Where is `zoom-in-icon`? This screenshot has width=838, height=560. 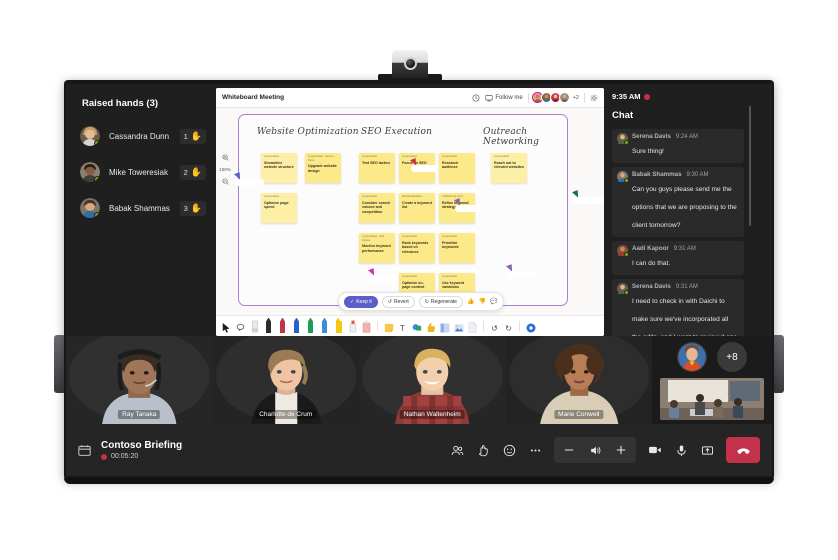
zoom-in-icon is located at coordinates (225, 157).